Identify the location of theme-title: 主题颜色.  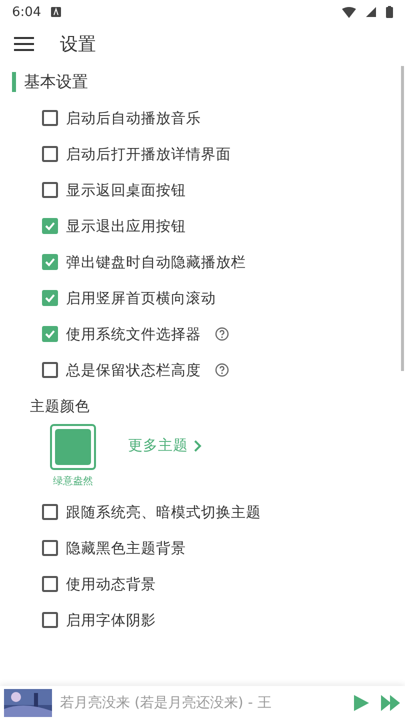
(60, 407).